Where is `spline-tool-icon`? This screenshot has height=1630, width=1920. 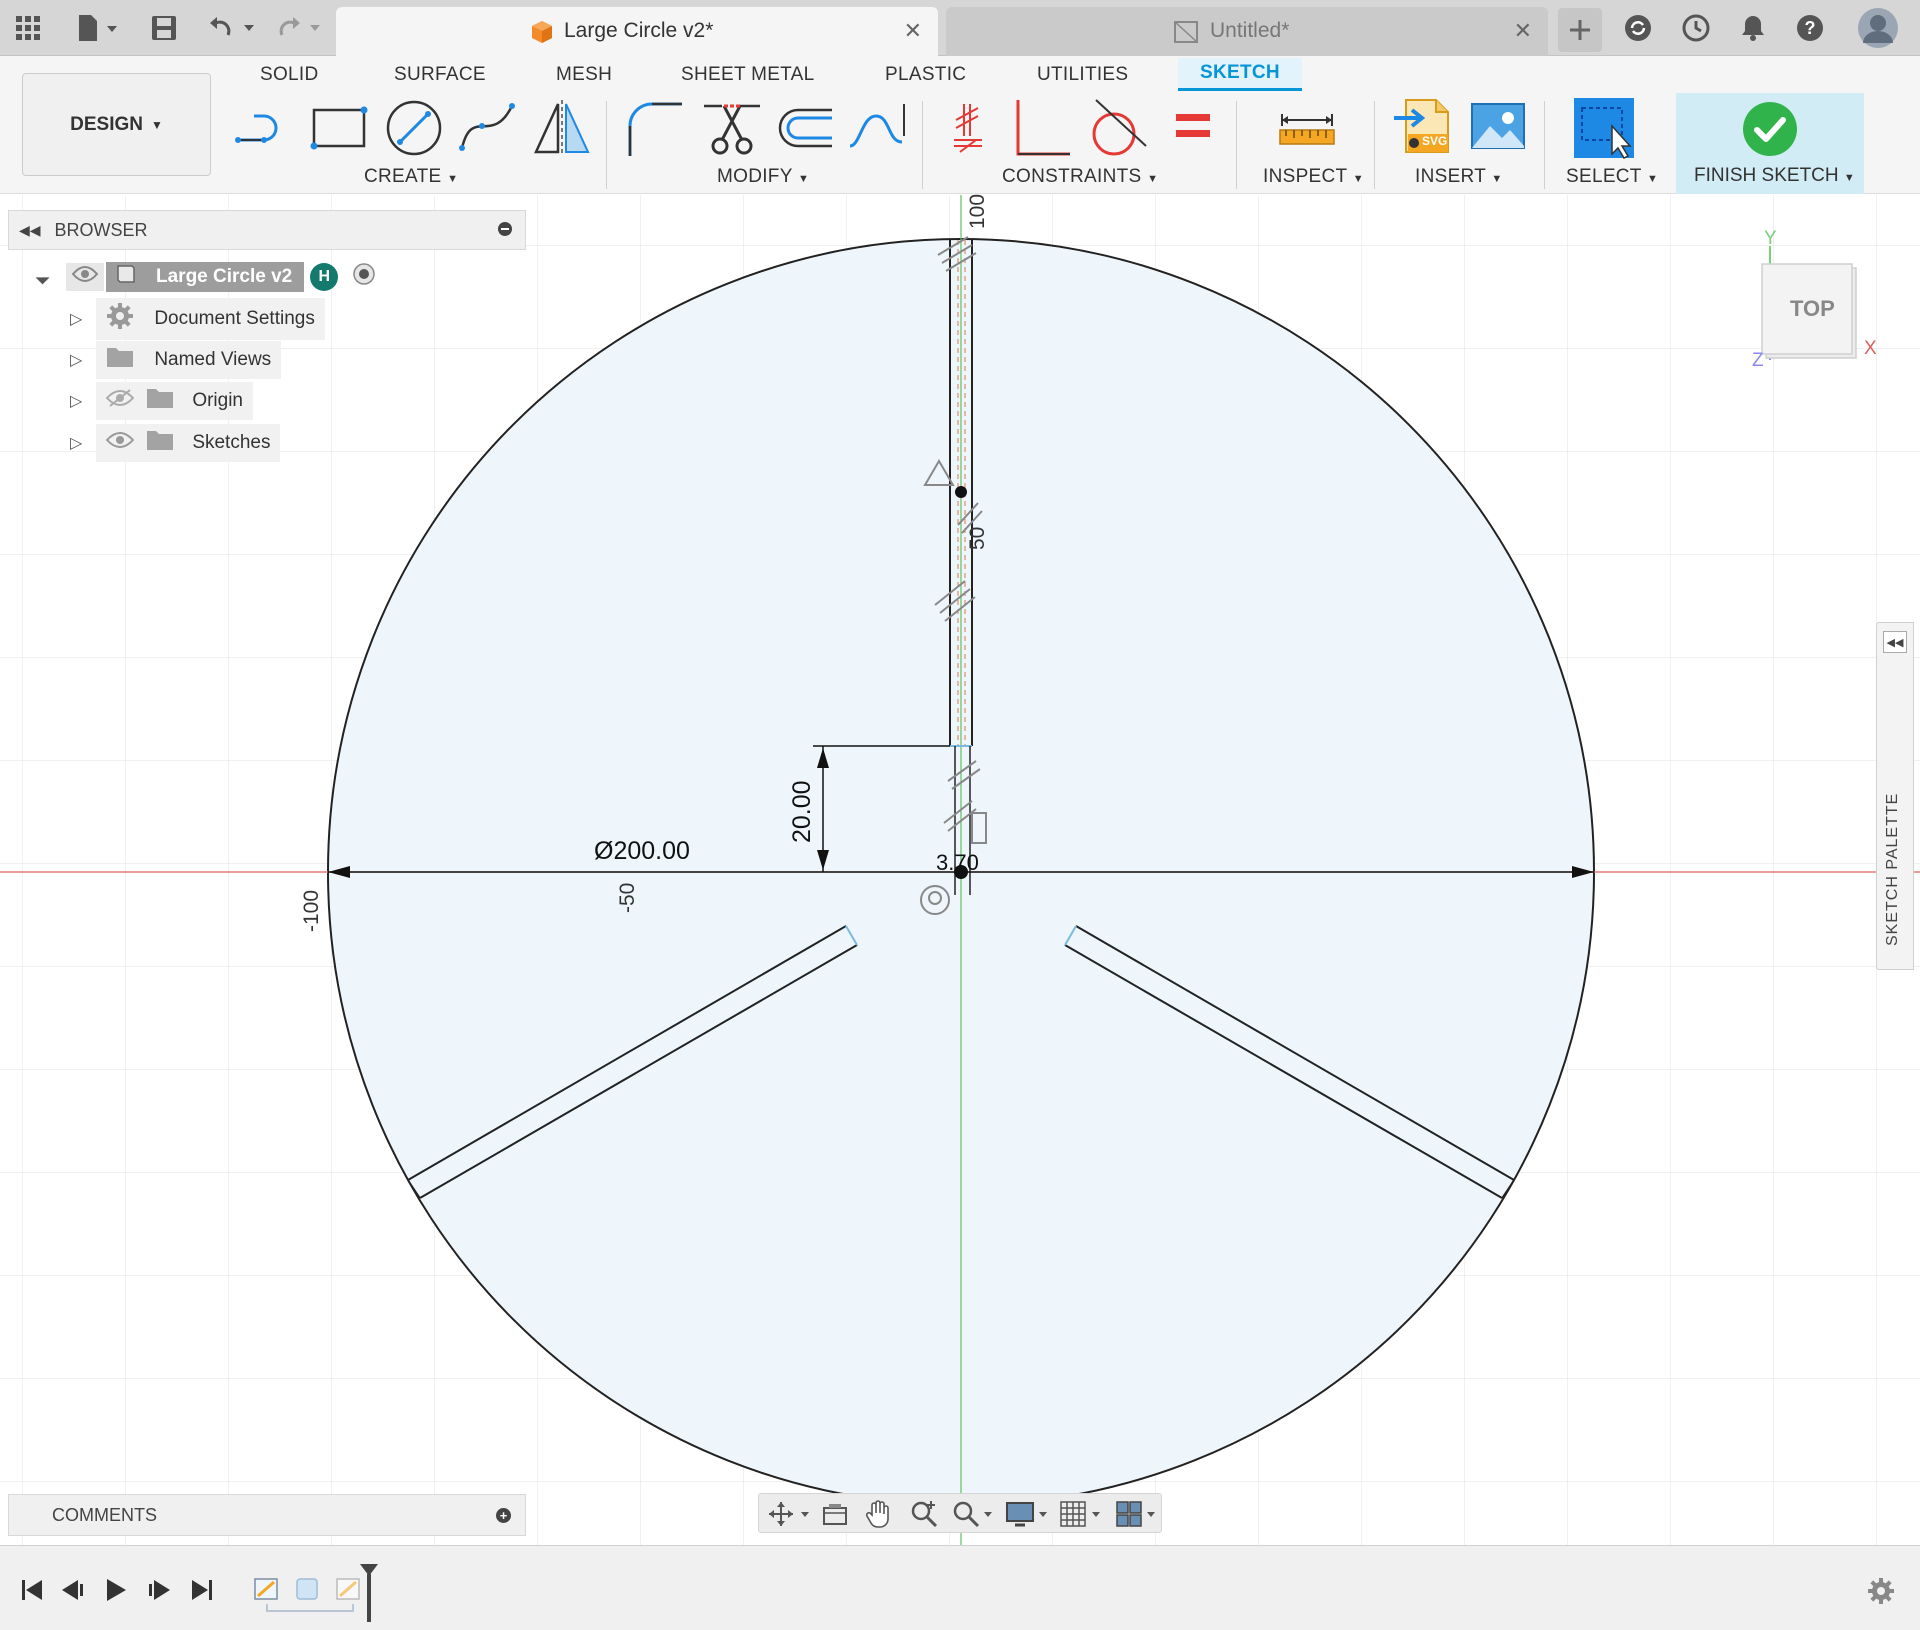
spline-tool-icon is located at coordinates (488, 128).